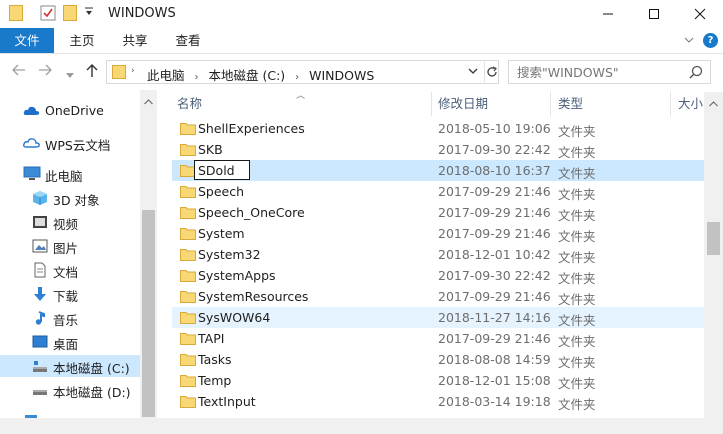  Describe the element at coordinates (361, 41) in the screenshot. I see `ribbon-tabs: 文件 主页 共享 查看 ?` at that location.